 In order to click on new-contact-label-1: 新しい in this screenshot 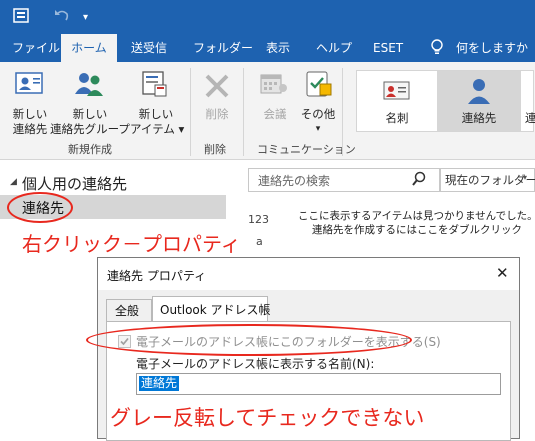, I will do `click(30, 114)`.